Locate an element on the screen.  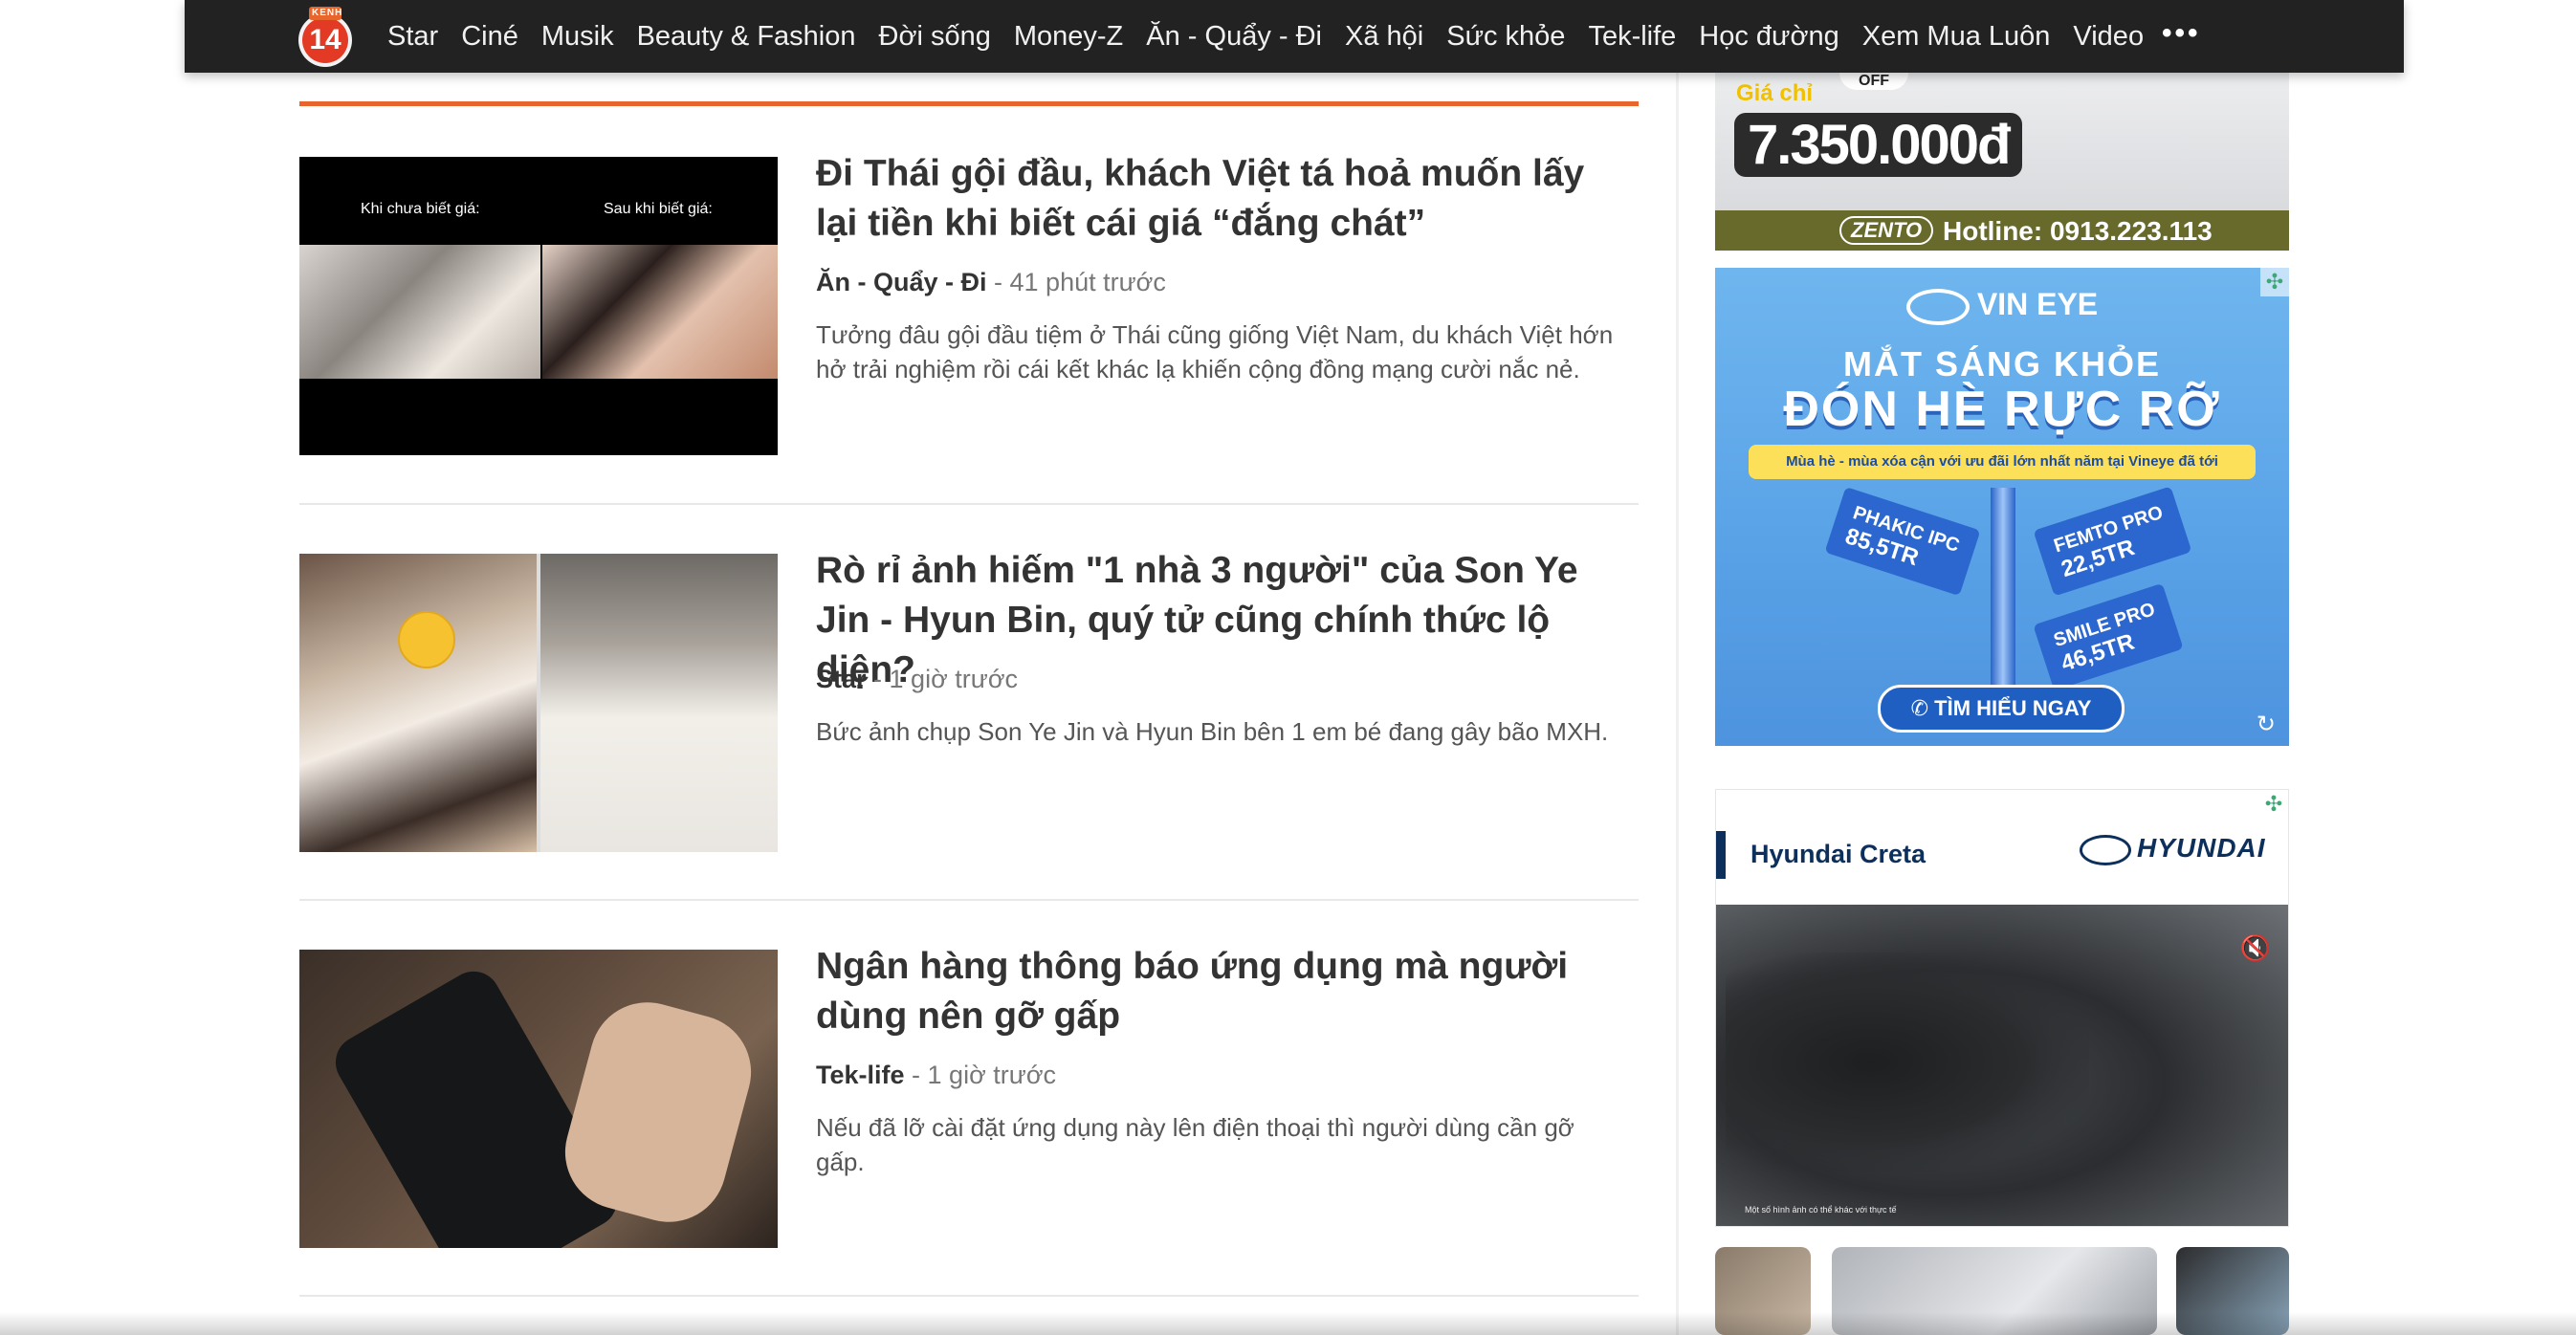
ad-label: Hyundai Creta is located at coordinates (1838, 854).